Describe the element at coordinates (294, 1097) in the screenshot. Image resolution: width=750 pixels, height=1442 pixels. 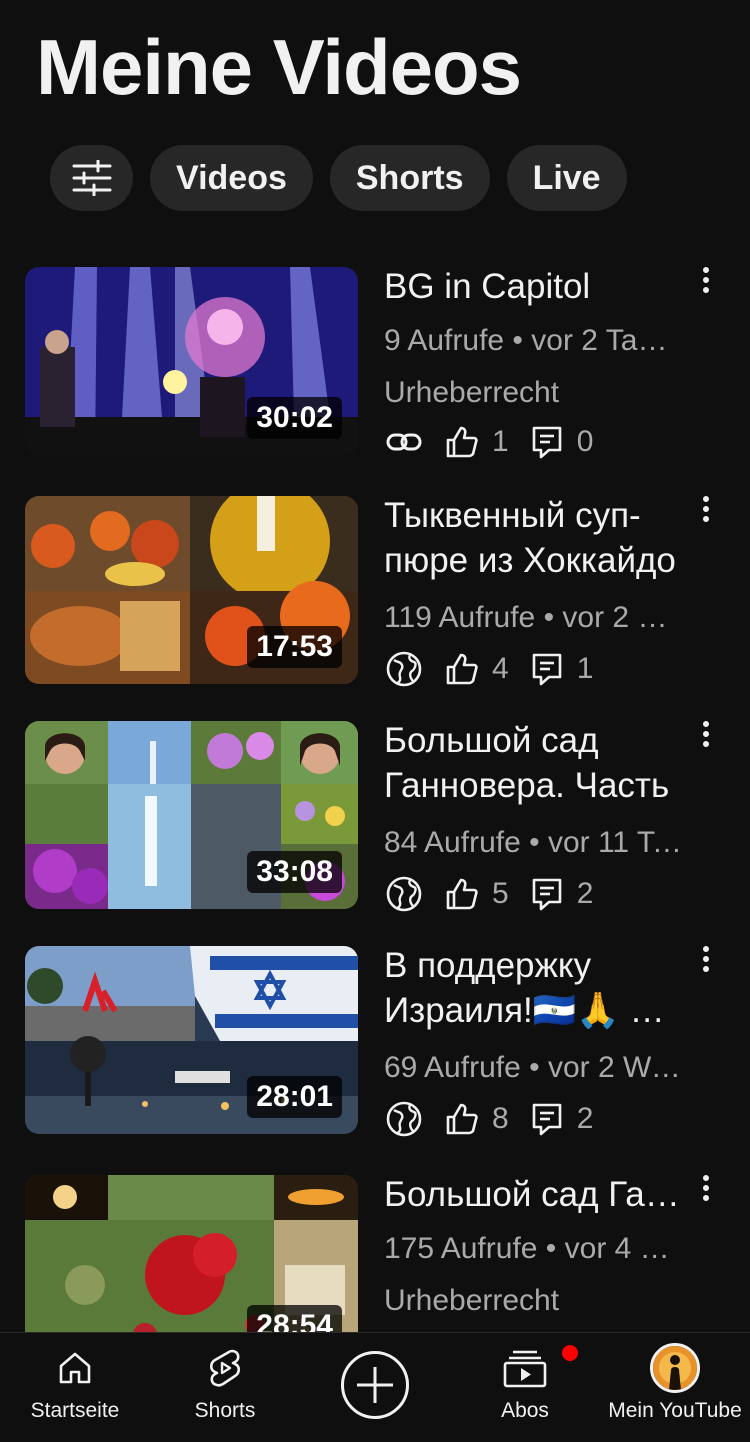
I see `video-duration: 28:01` at that location.